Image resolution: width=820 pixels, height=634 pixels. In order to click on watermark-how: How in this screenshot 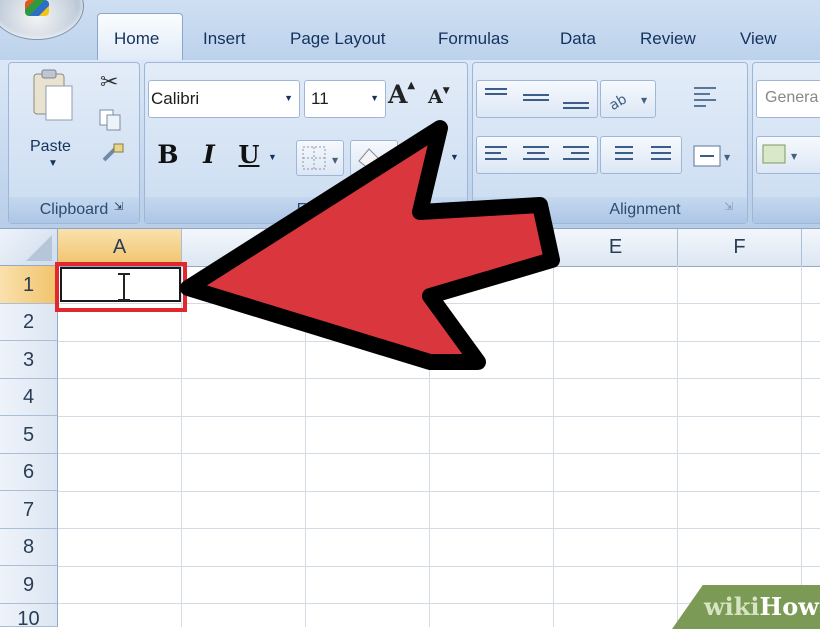, I will do `click(789, 606)`.